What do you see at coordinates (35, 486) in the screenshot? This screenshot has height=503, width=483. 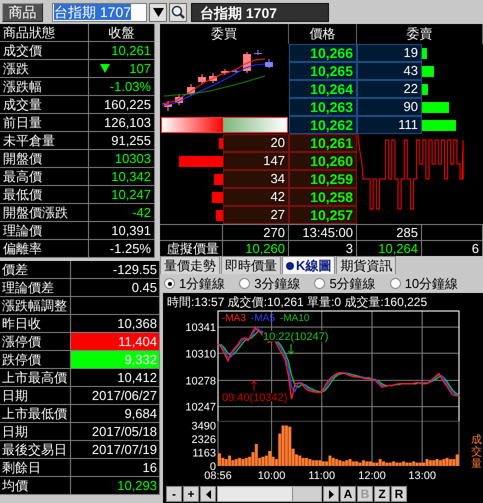 I see `row-label: 均價` at bounding box center [35, 486].